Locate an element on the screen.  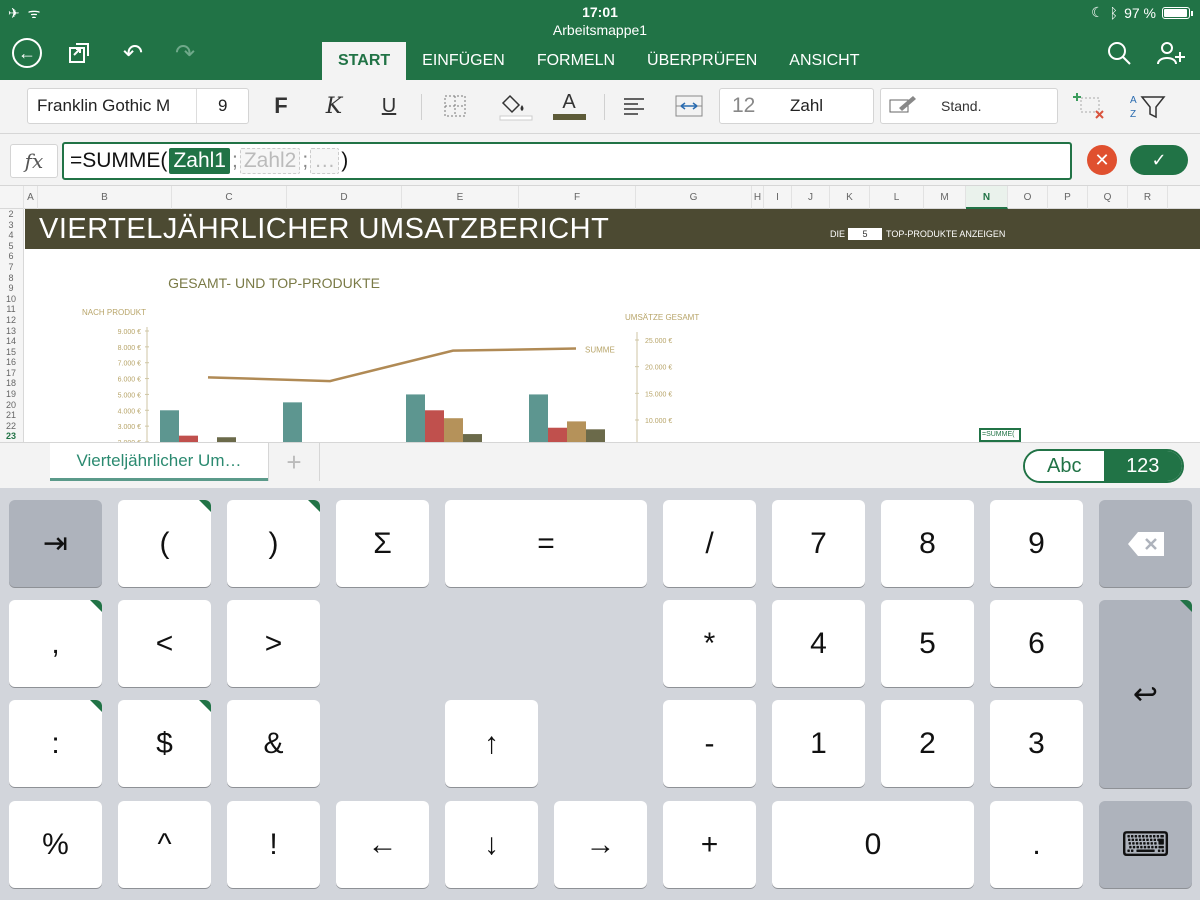
key-2: 2 is located at coordinates (927, 743).